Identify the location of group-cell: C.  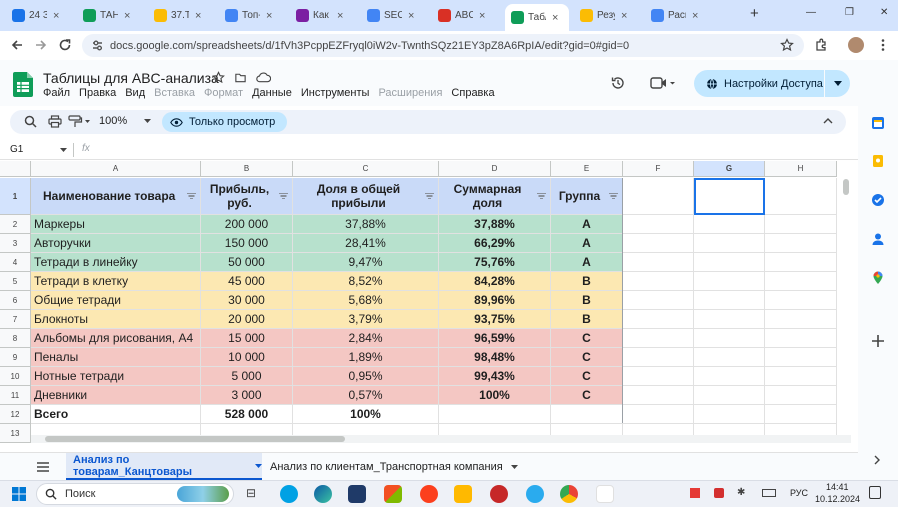
(587, 338).